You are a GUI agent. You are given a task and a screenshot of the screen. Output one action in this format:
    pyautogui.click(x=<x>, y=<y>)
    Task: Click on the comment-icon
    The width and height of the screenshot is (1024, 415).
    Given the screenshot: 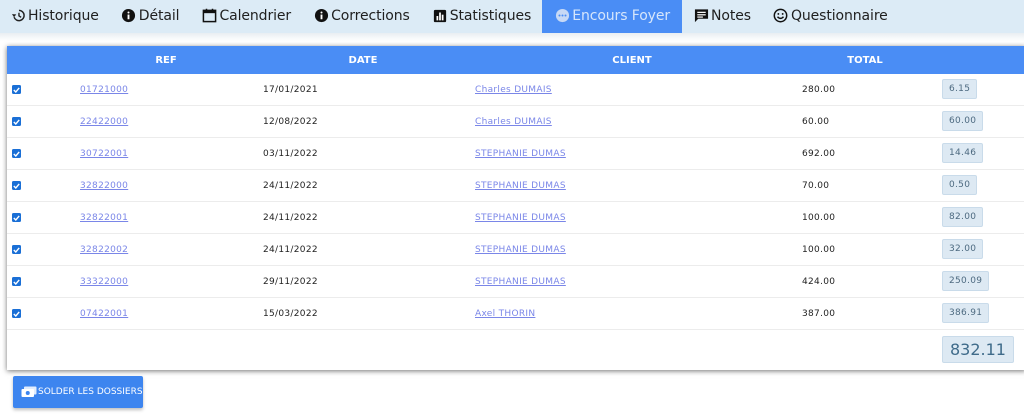 What is the action you would take?
    pyautogui.click(x=701, y=16)
    